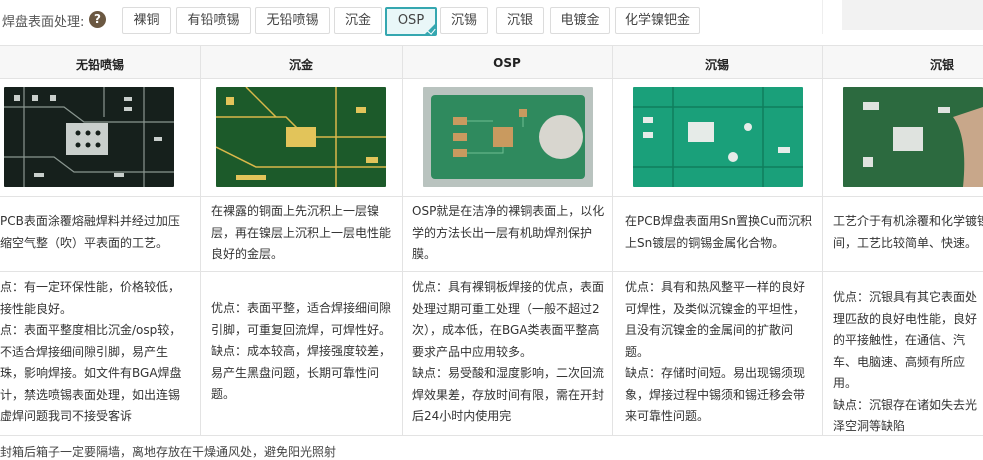 The image size is (983, 460). What do you see at coordinates (716, 65) in the screenshot?
I see `column-header-immersion-tin: 沉锡` at bounding box center [716, 65].